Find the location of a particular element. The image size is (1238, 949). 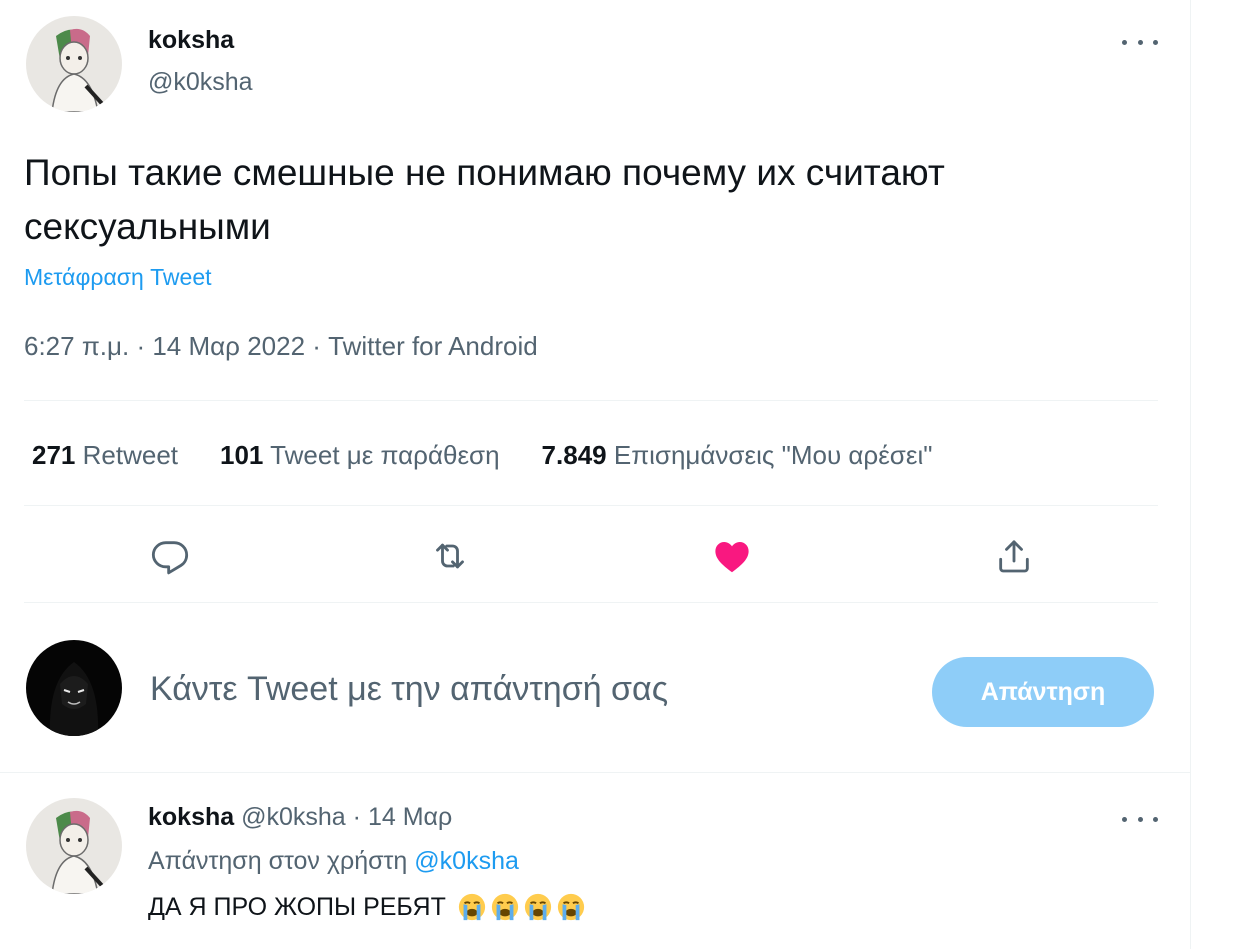

author-handle: @k0ksha is located at coordinates (200, 82).